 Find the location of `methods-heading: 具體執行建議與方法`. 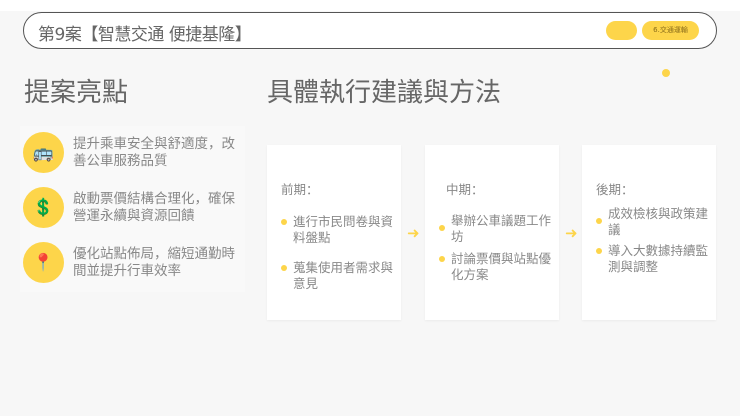

methods-heading: 具體執行建議與方法 is located at coordinates (384, 93).